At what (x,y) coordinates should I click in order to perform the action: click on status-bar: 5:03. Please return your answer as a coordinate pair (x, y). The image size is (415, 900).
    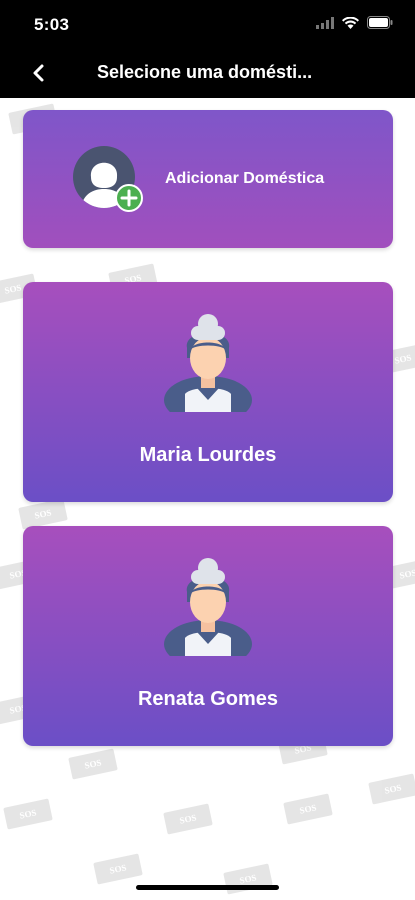
    Looking at the image, I should click on (207, 23).